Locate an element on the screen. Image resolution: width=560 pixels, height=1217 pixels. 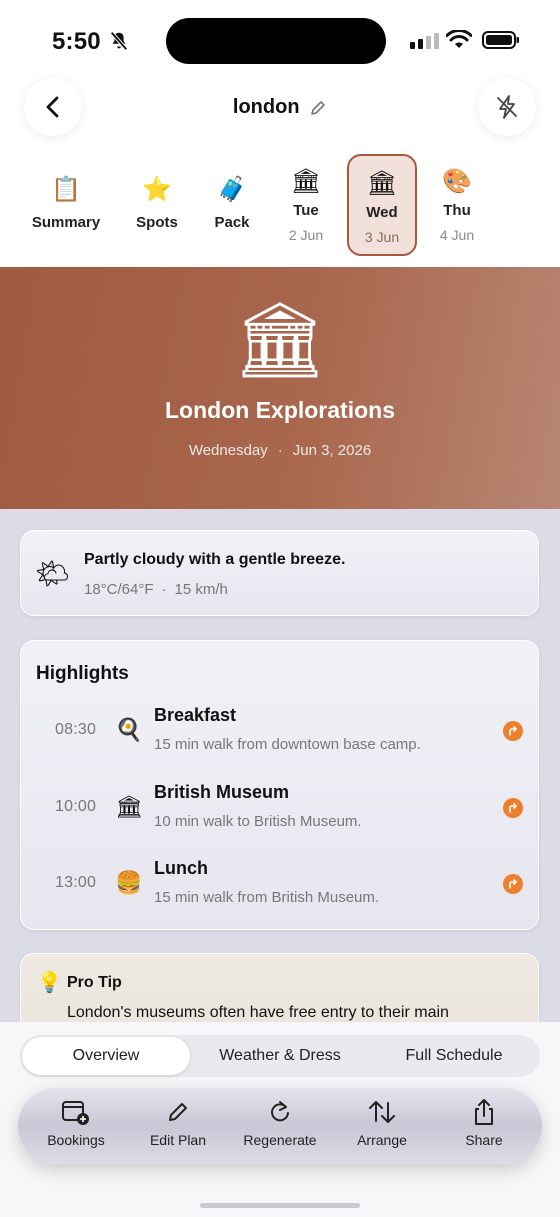
edit-plan-button: Edit Plan is located at coordinates (178, 1123).